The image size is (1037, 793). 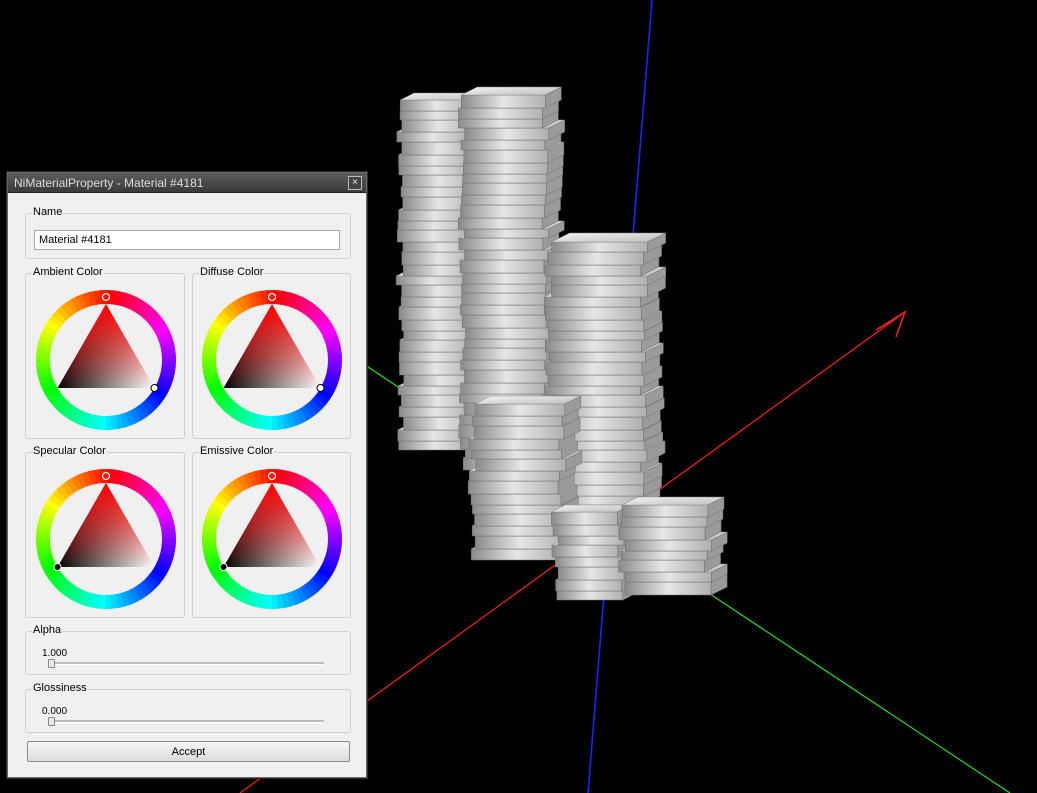 I want to click on emissive-color-group: Emissive Color, so click(x=271, y=531).